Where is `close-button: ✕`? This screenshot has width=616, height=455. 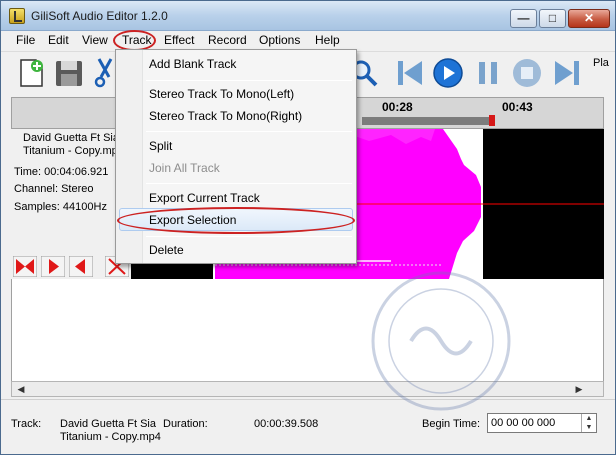
close-button: ✕ is located at coordinates (589, 18).